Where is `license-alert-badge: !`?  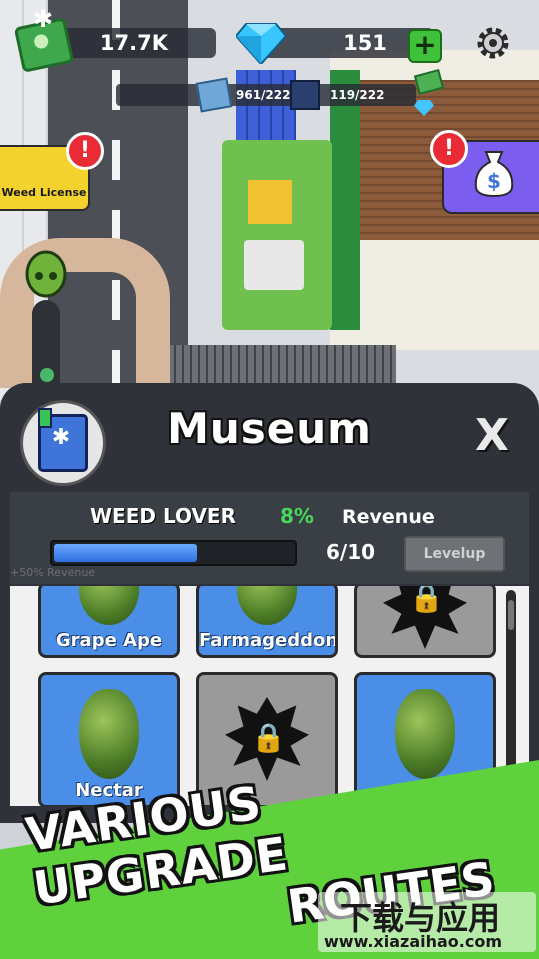 license-alert-badge: ! is located at coordinates (85, 151).